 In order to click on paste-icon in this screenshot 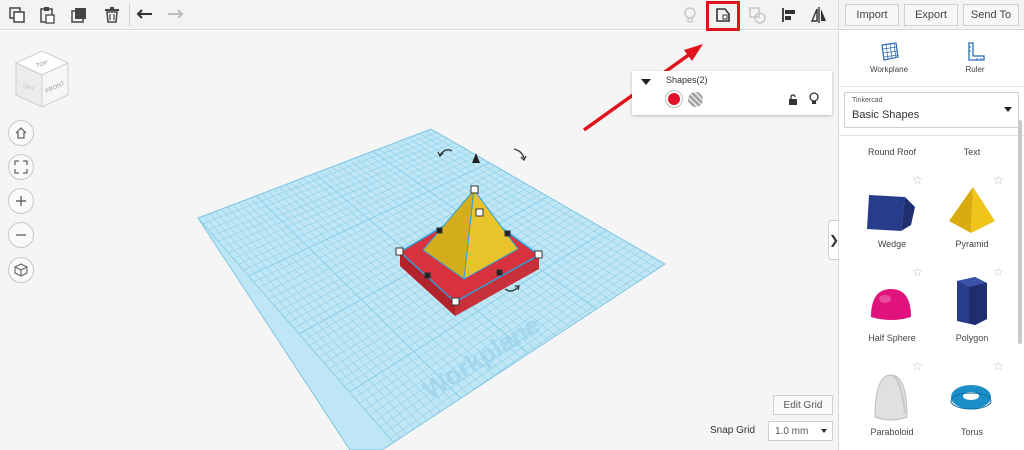, I will do `click(47, 15)`.